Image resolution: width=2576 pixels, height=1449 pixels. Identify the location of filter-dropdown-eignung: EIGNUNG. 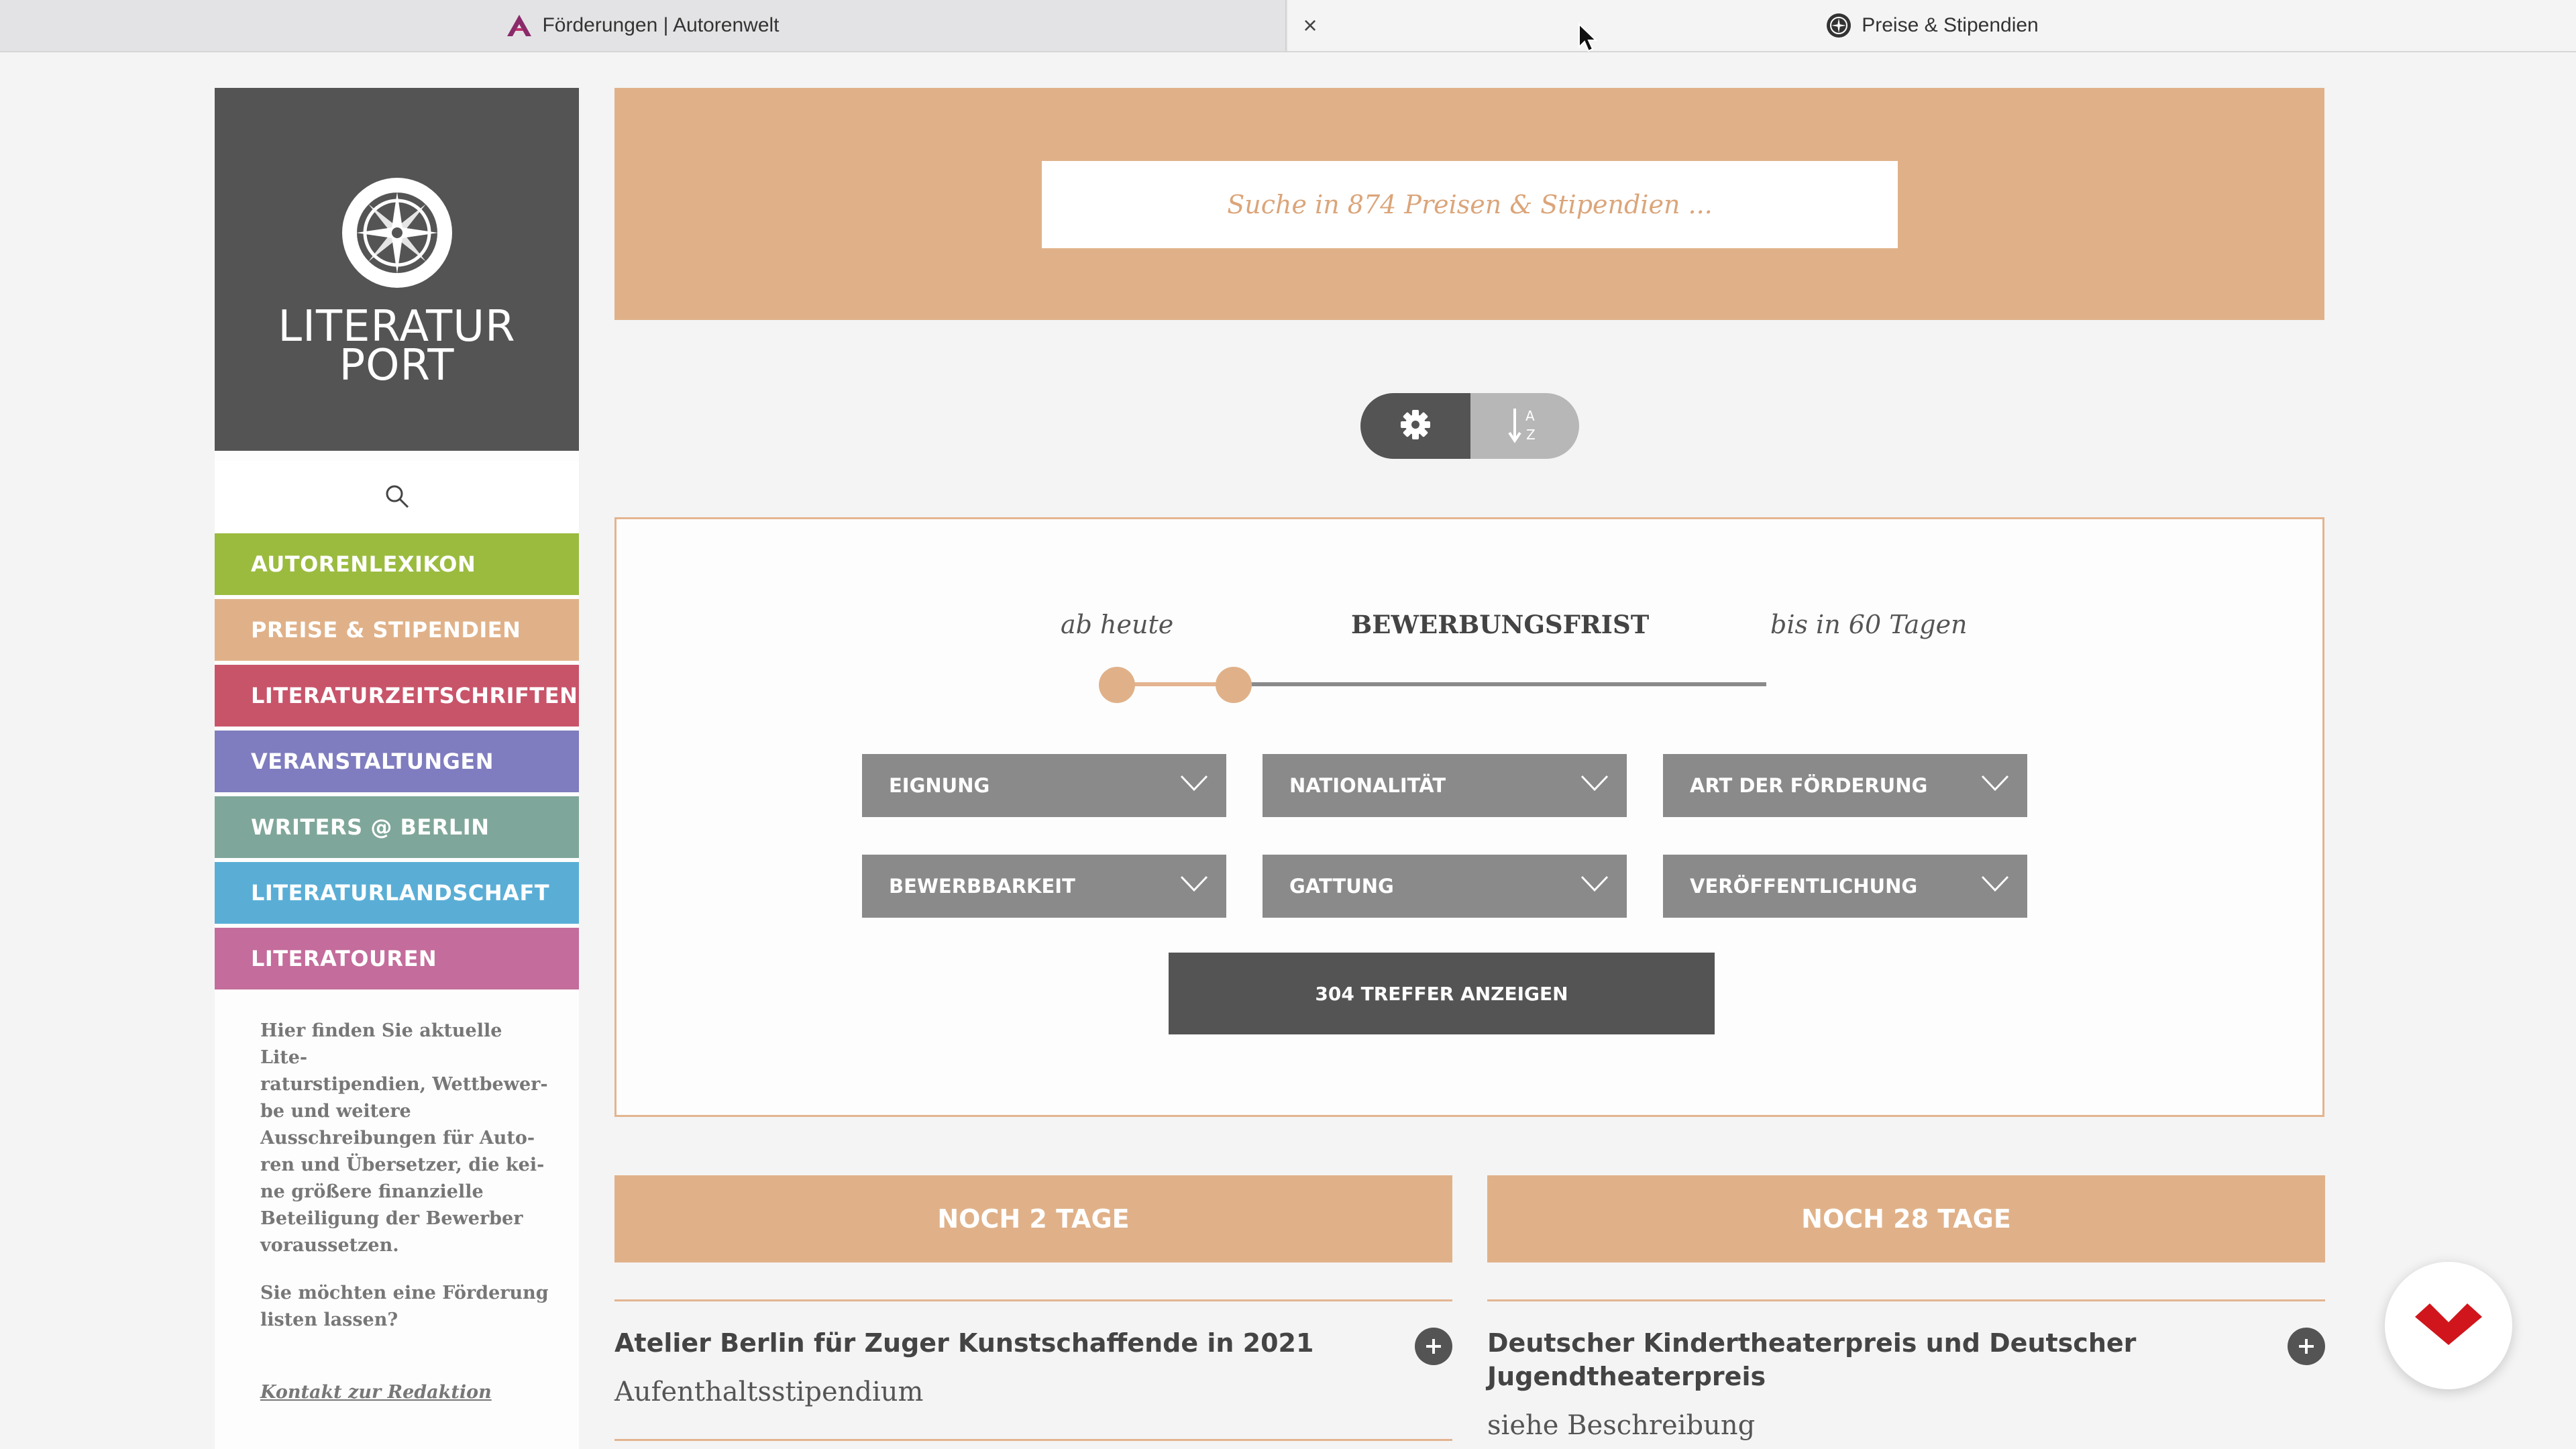
(1044, 785).